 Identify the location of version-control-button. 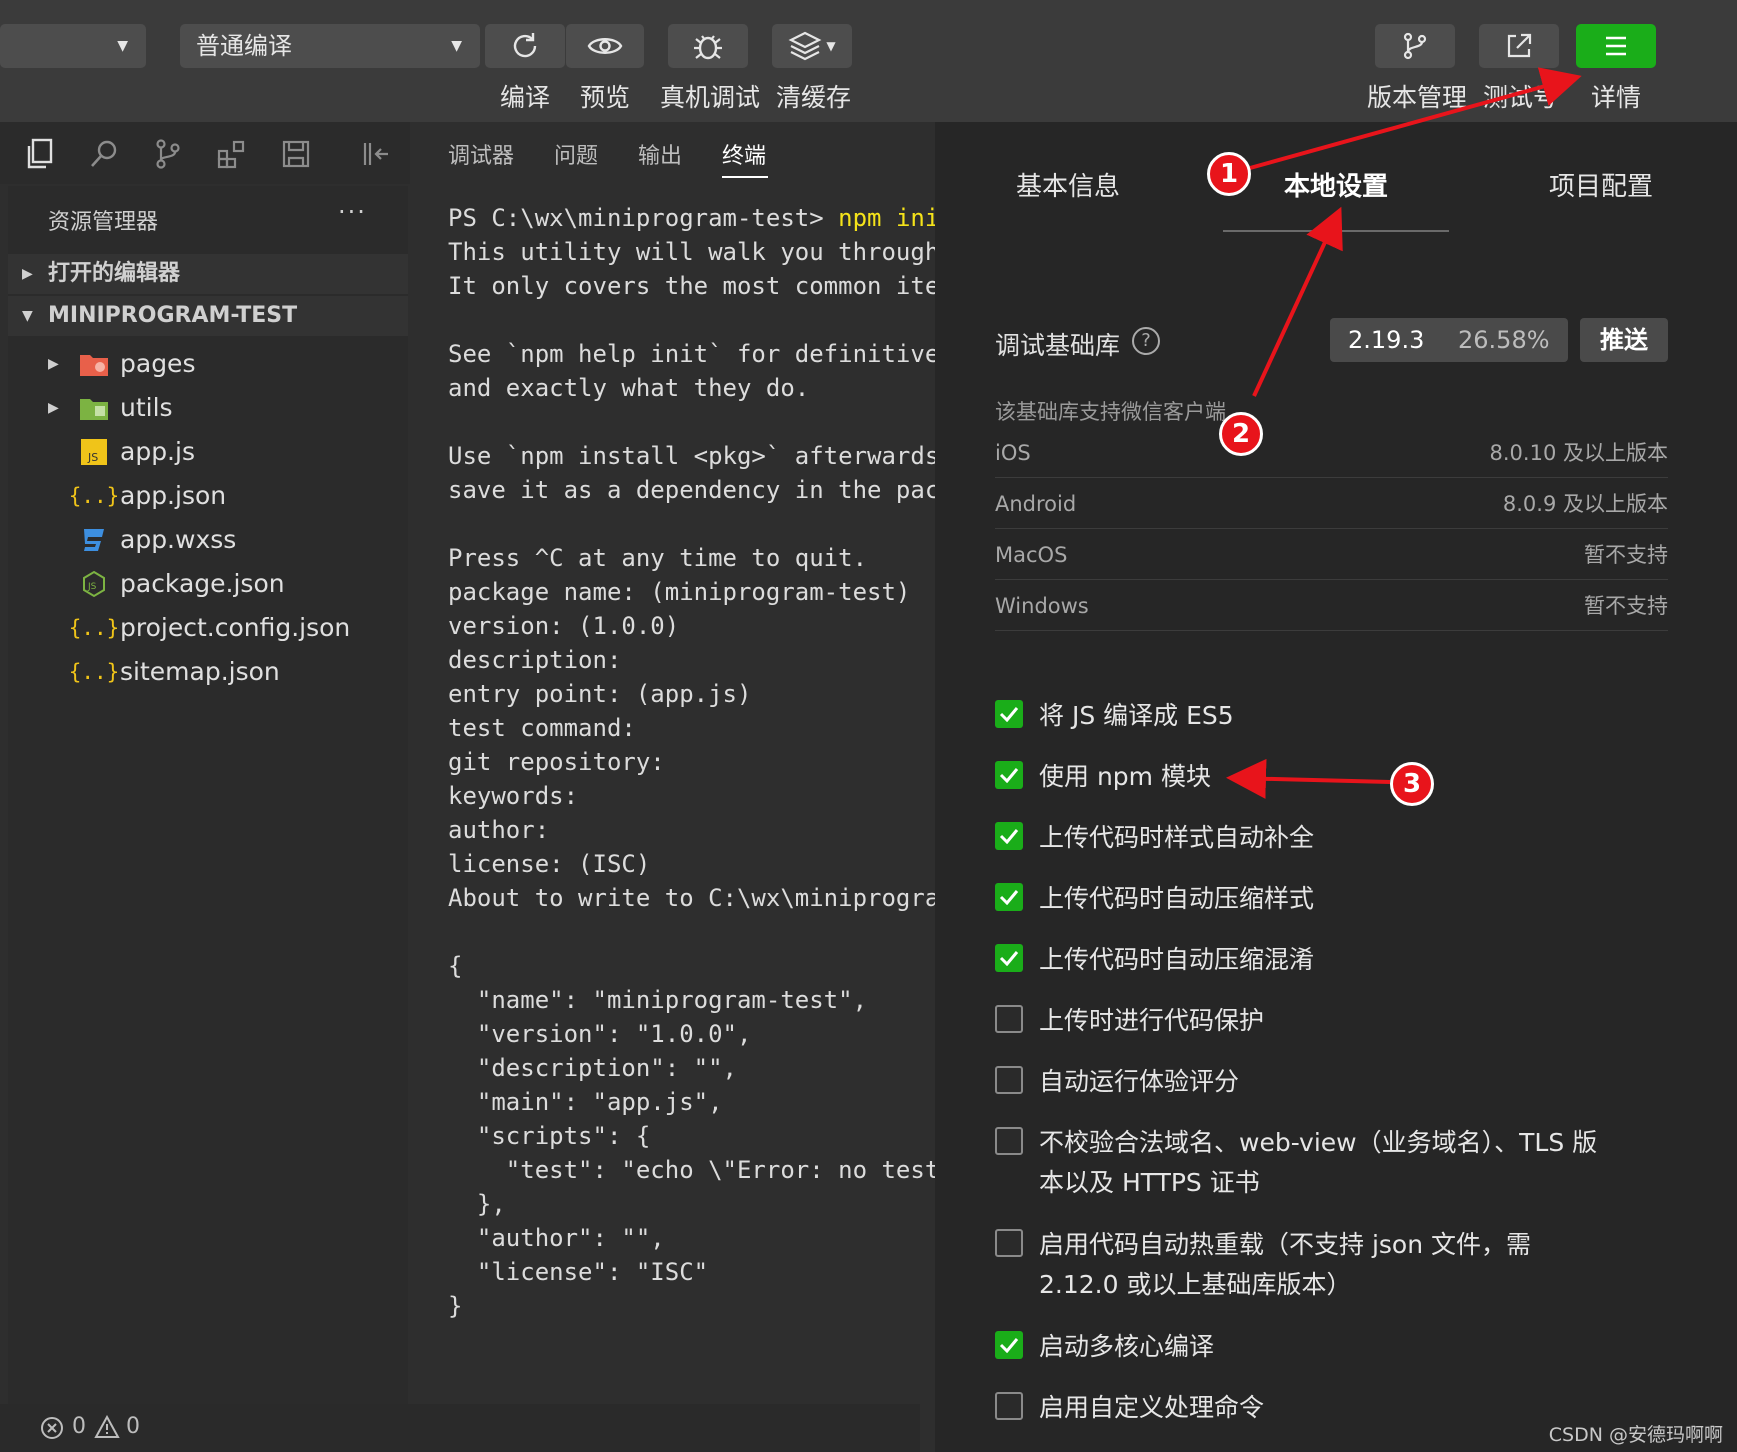
(1415, 46).